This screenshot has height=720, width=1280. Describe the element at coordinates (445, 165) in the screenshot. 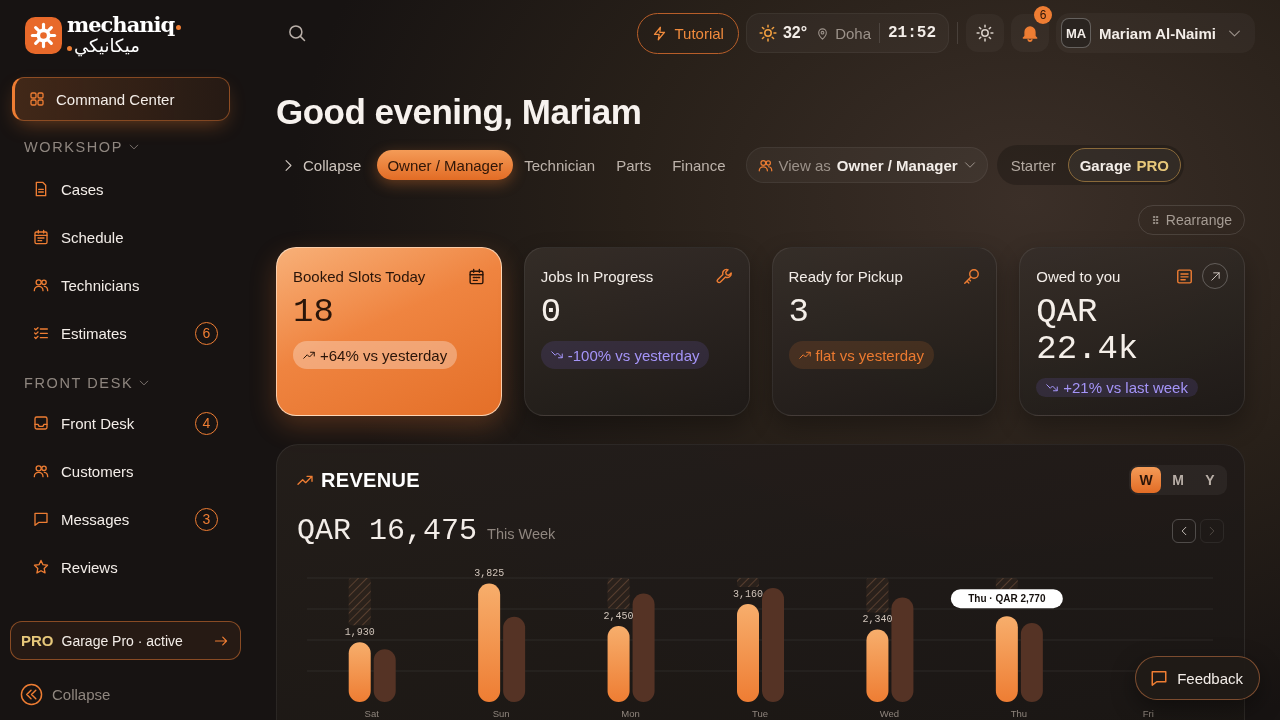

I see `role-tab: Owner / Manager` at that location.